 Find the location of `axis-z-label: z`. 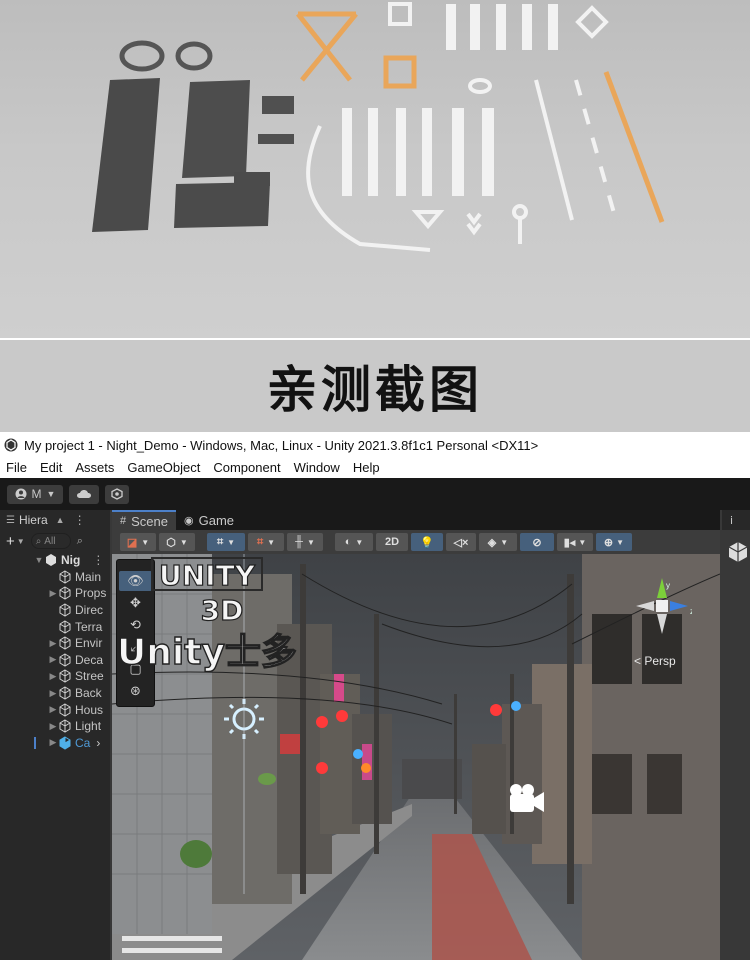

axis-z-label: z is located at coordinates (691, 611).